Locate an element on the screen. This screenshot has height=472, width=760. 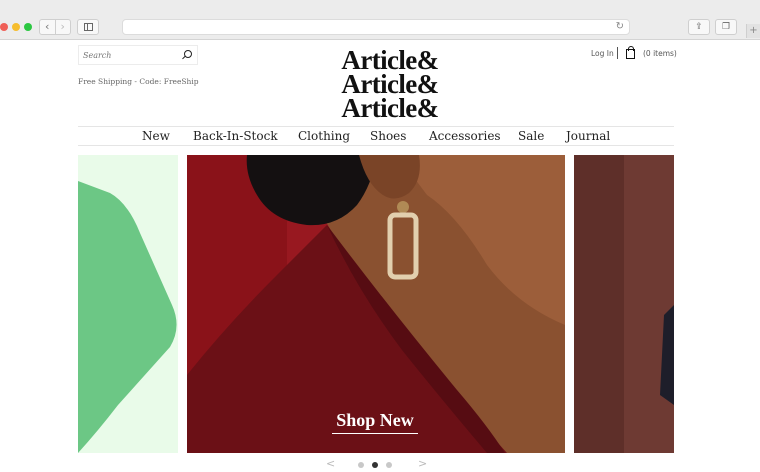
shop-new-button: Shop New is located at coordinates (375, 422).